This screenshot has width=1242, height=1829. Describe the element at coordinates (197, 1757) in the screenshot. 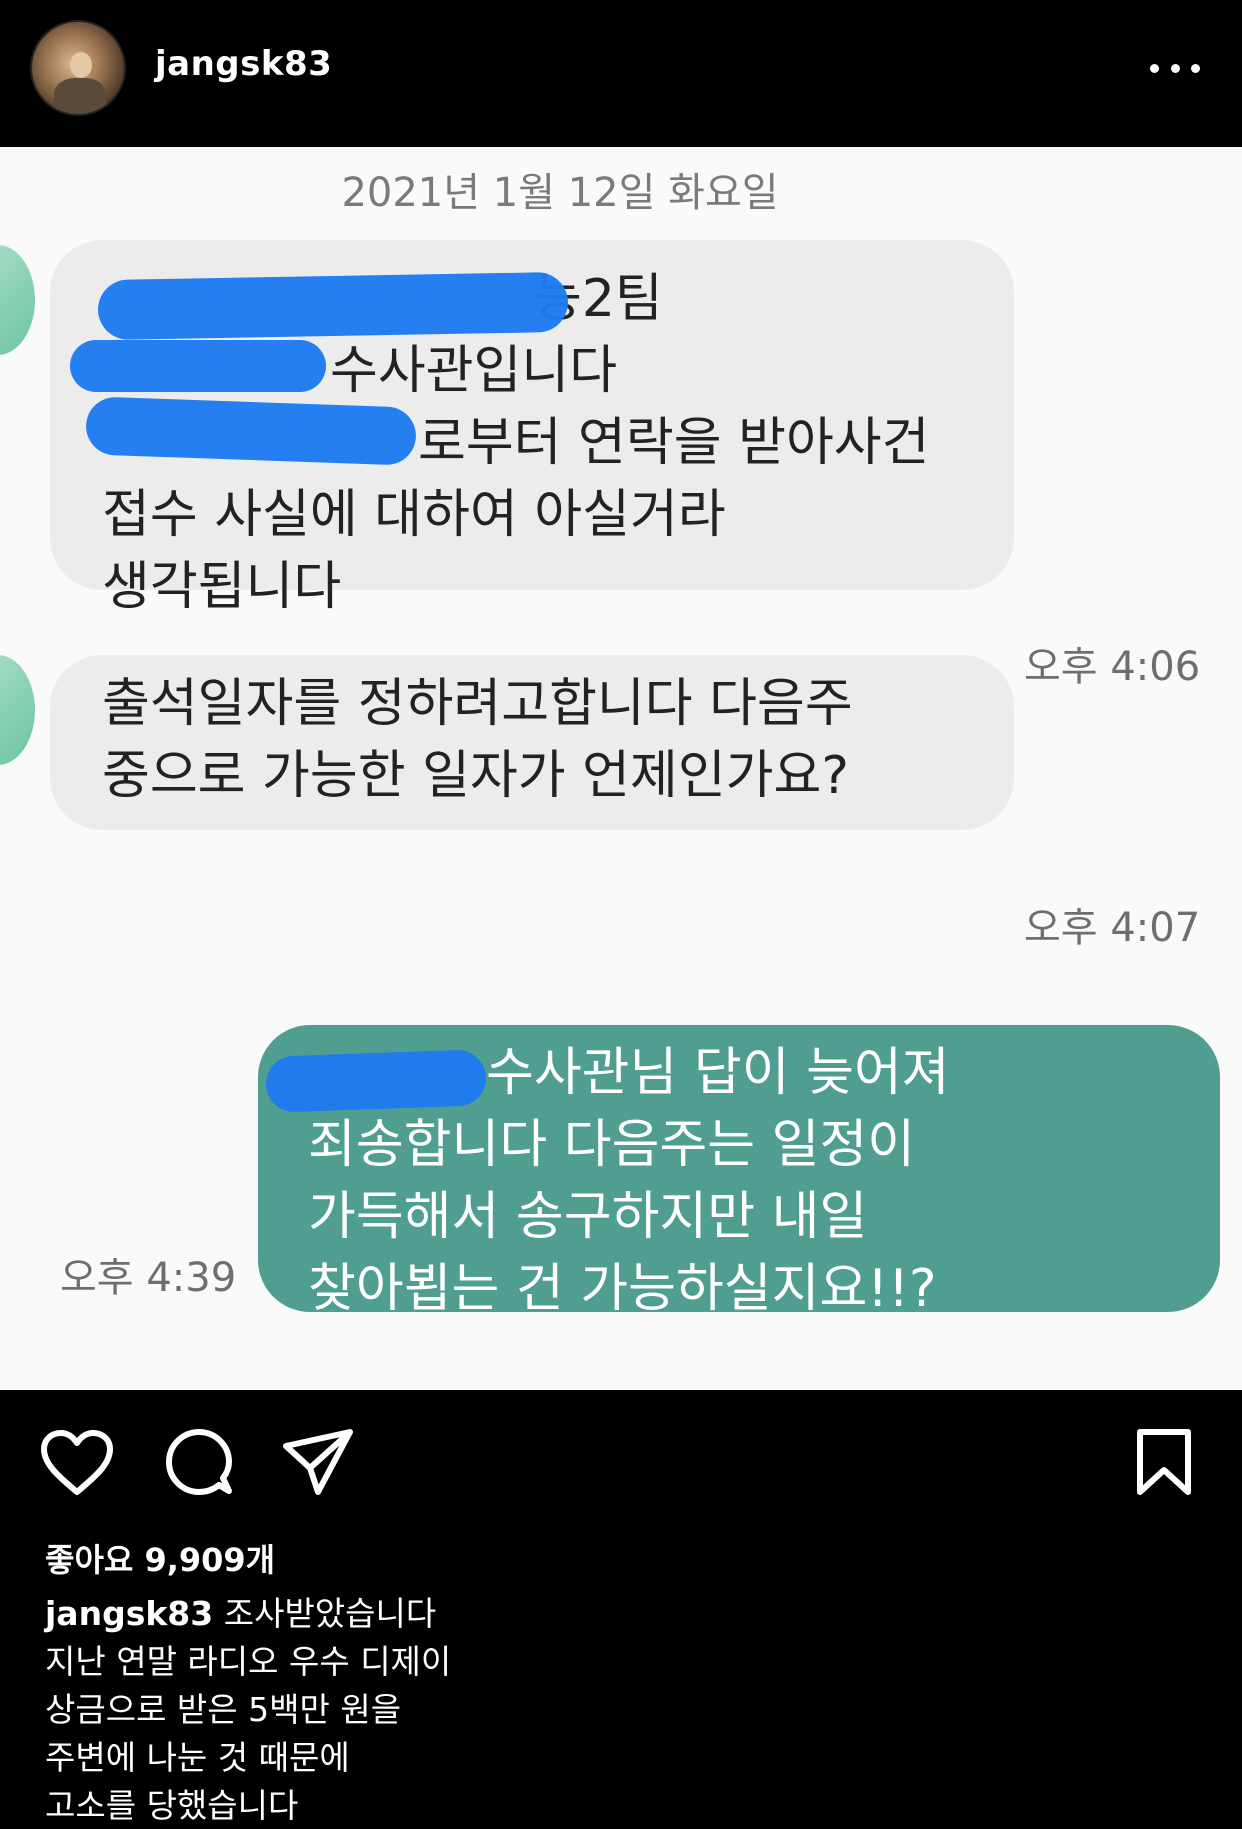

I see `caption-line: 주변에 나눈 것 때문에` at that location.